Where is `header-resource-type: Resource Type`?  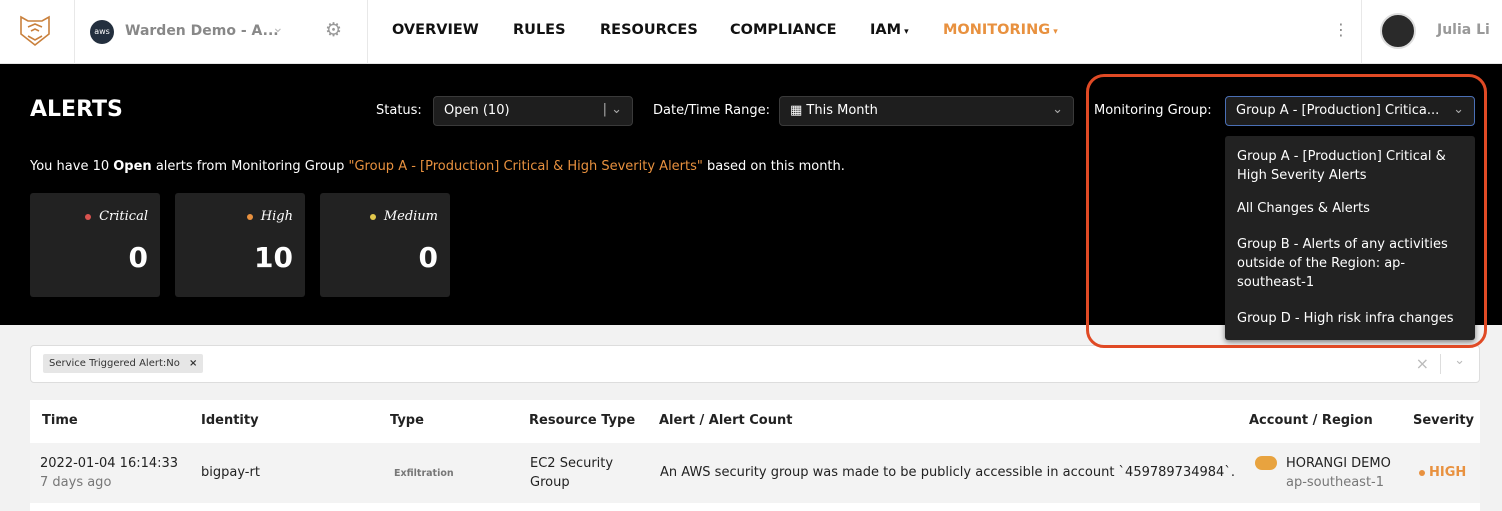
header-resource-type: Resource Type is located at coordinates (582, 420).